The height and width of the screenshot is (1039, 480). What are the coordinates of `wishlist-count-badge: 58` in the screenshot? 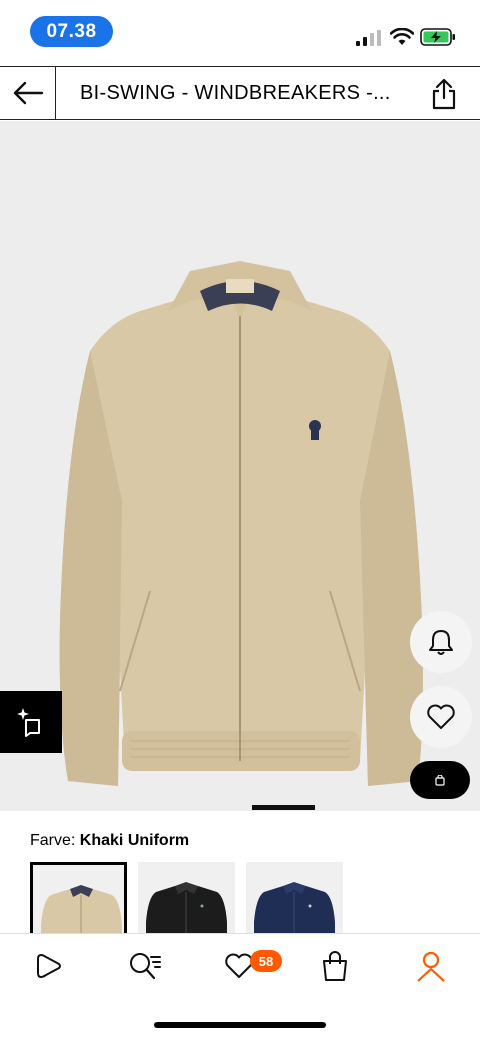 It's located at (266, 961).